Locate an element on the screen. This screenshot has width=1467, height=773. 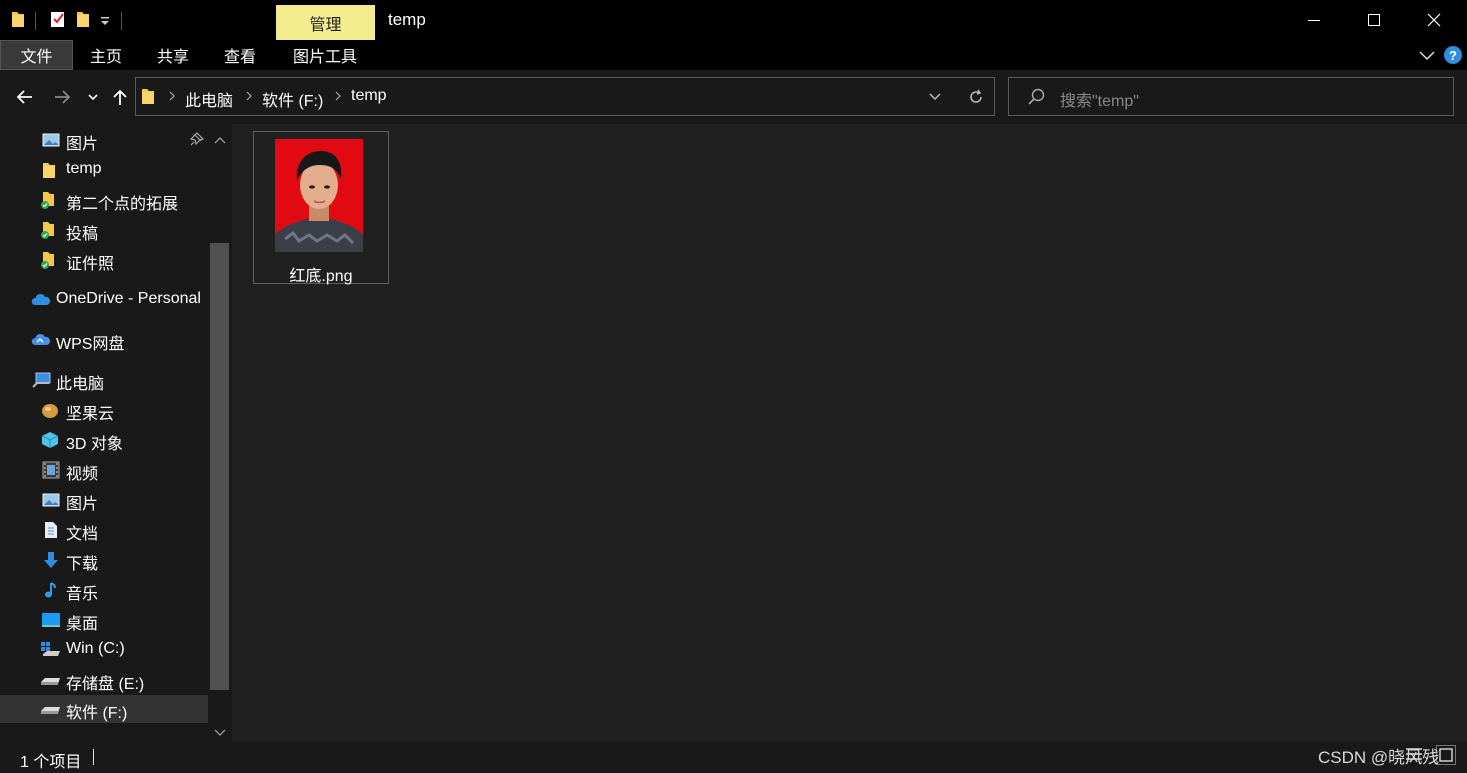
sidebar-item-drive-e: 存储盘 (E:) is located at coordinates (104, 680).